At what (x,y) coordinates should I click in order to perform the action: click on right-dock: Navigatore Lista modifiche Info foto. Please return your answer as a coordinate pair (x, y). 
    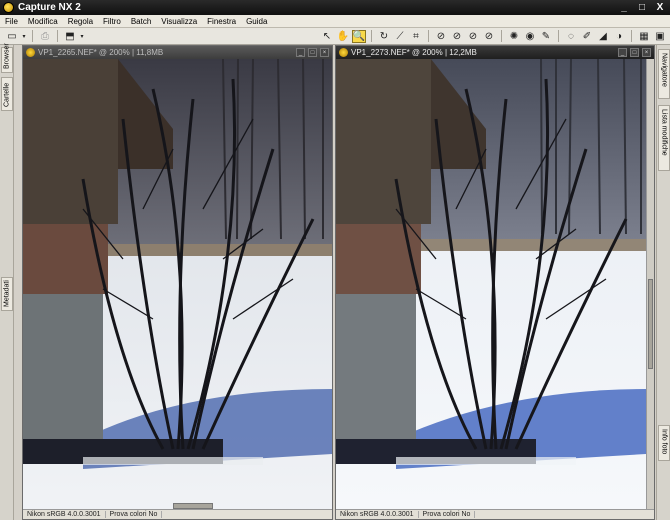
    Looking at the image, I should click on (663, 282).